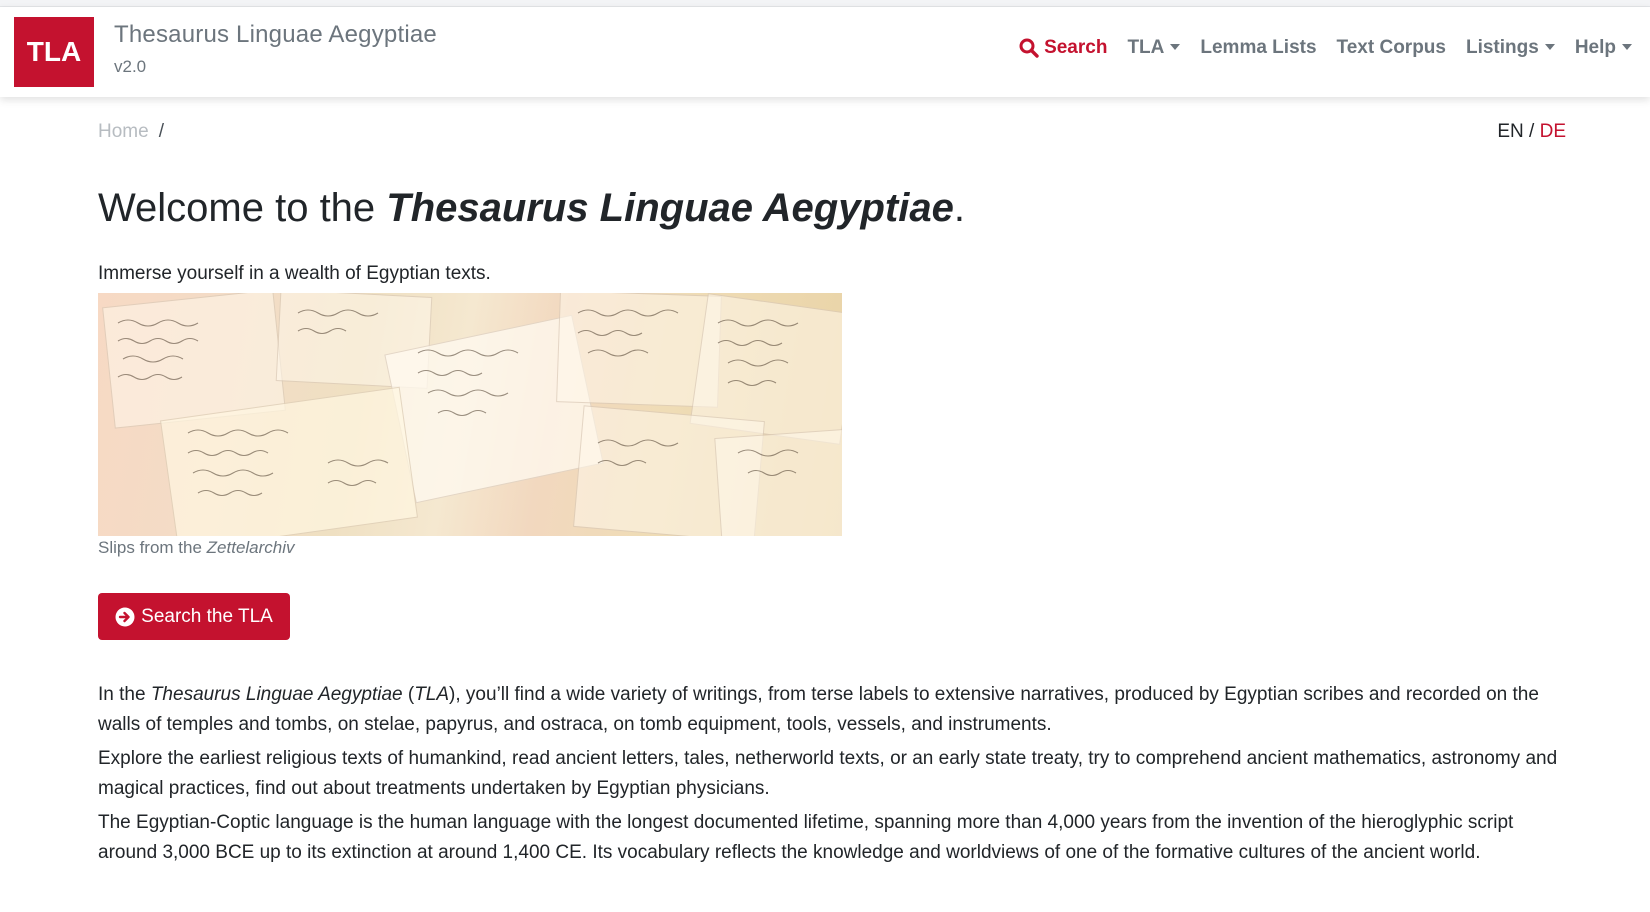 Image resolution: width=1650 pixels, height=912 pixels. I want to click on breadcrumb-home: Home, so click(123, 132).